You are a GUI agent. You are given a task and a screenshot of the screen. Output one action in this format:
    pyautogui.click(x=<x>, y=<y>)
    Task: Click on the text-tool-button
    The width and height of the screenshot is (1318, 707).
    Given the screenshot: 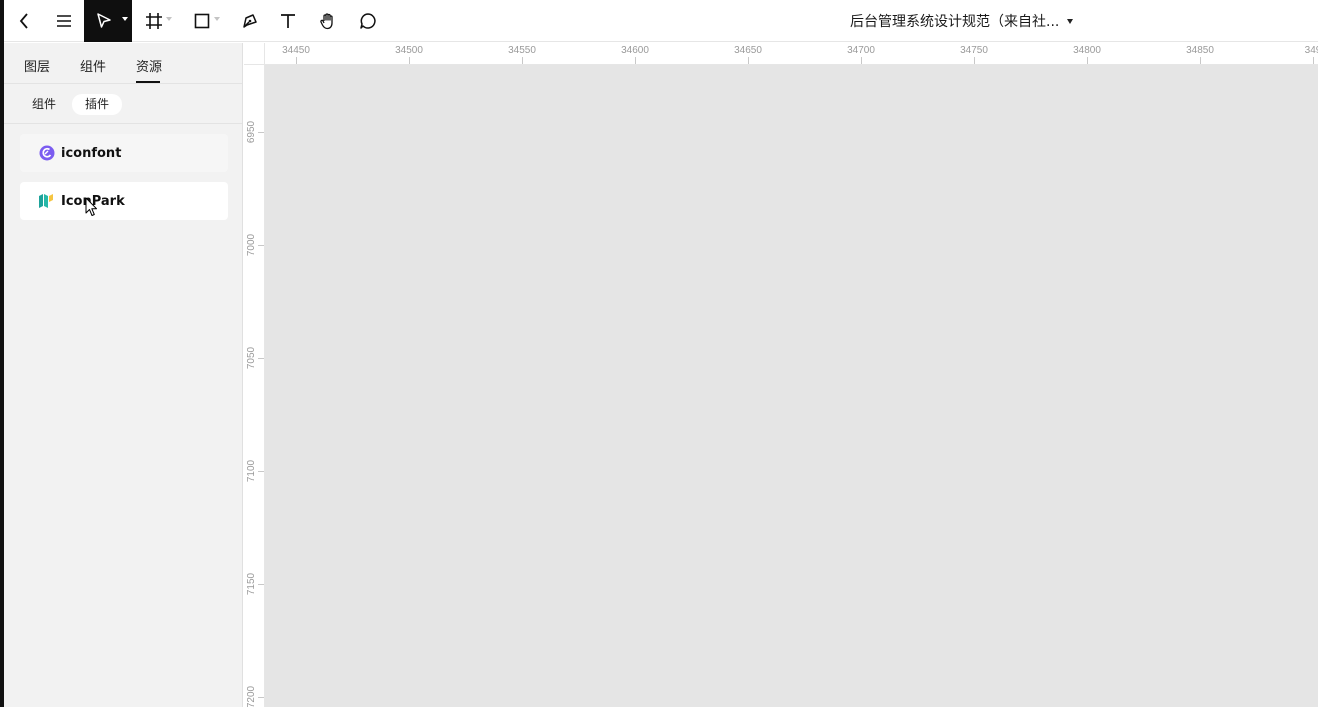 What is the action you would take?
    pyautogui.click(x=288, y=21)
    